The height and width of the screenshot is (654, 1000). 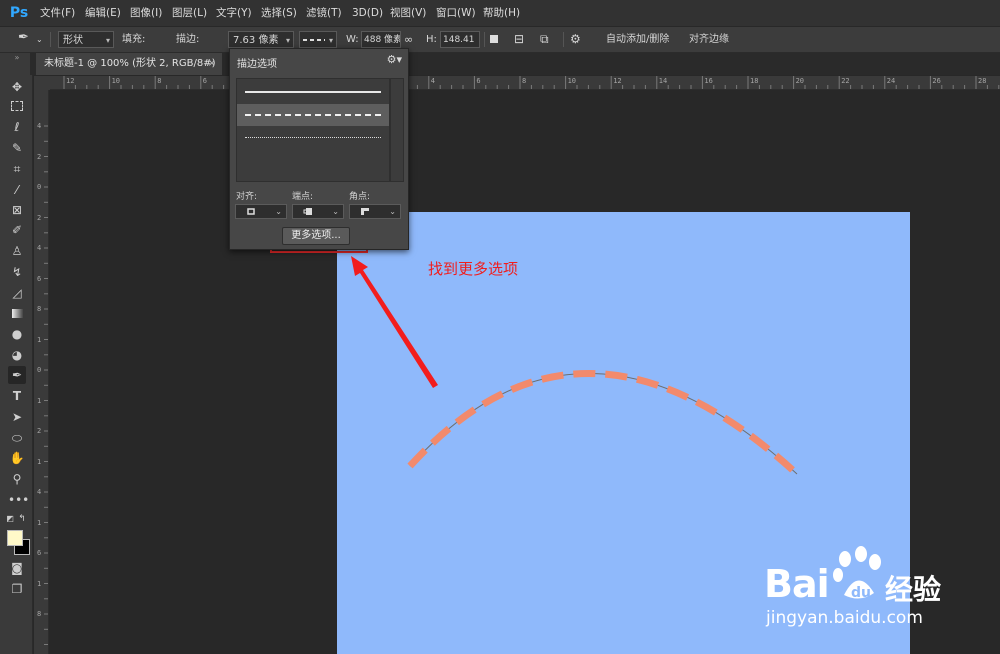 What do you see at coordinates (473, 269) in the screenshot?
I see `annotation-text: 找到更多选项` at bounding box center [473, 269].